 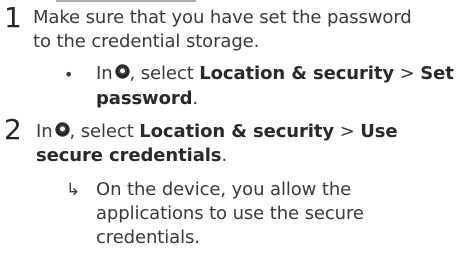 What do you see at coordinates (222, 17) in the screenshot?
I see `step-text-line: Make sure that you have set the password` at bounding box center [222, 17].